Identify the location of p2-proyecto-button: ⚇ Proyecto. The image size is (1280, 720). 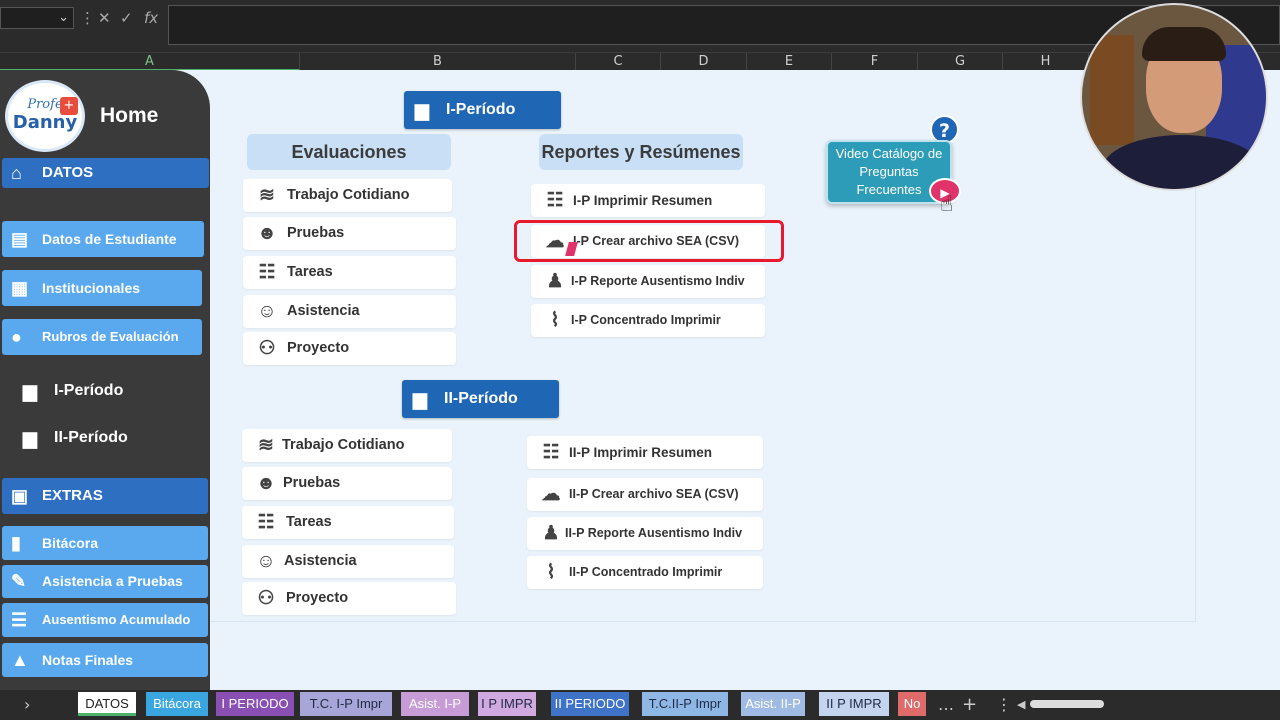
(349, 598).